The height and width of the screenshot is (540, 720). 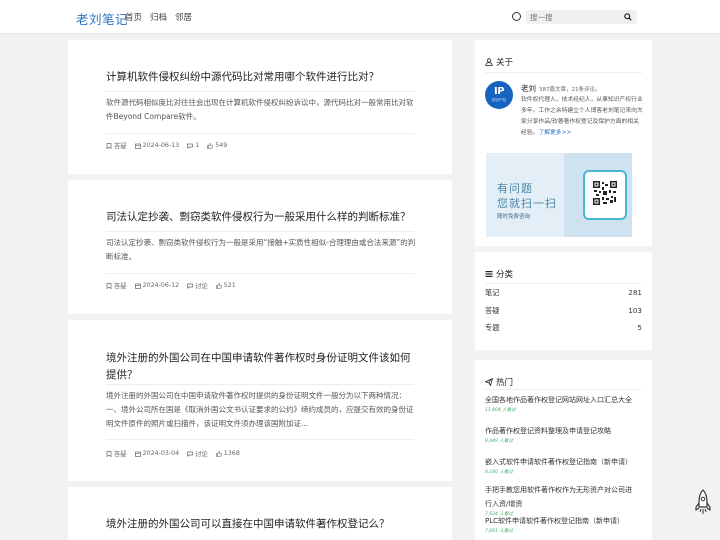 What do you see at coordinates (102, 18) in the screenshot?
I see `site-logo: 老刘笔记` at bounding box center [102, 18].